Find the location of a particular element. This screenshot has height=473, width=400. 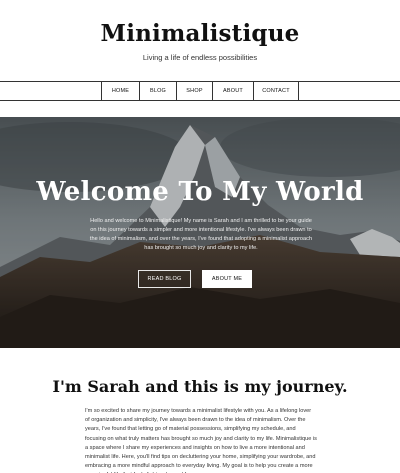

site-title: Minimalistique is located at coordinates (200, 33).